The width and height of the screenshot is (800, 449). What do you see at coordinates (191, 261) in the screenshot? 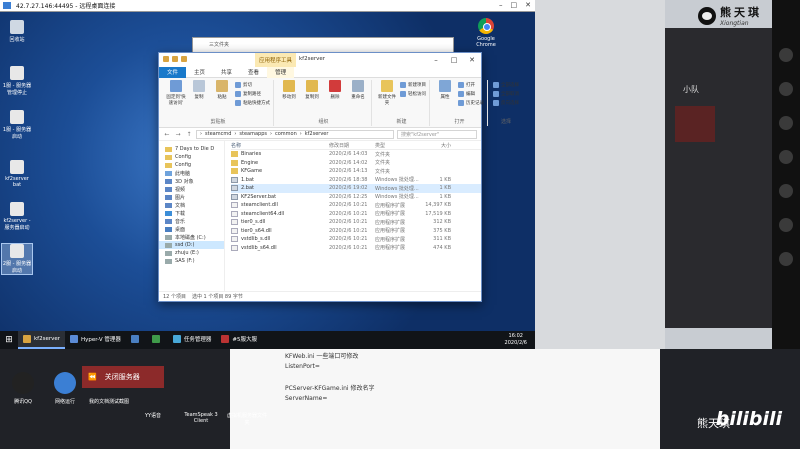
I see `nav-item: SAS (F:)` at bounding box center [191, 261].